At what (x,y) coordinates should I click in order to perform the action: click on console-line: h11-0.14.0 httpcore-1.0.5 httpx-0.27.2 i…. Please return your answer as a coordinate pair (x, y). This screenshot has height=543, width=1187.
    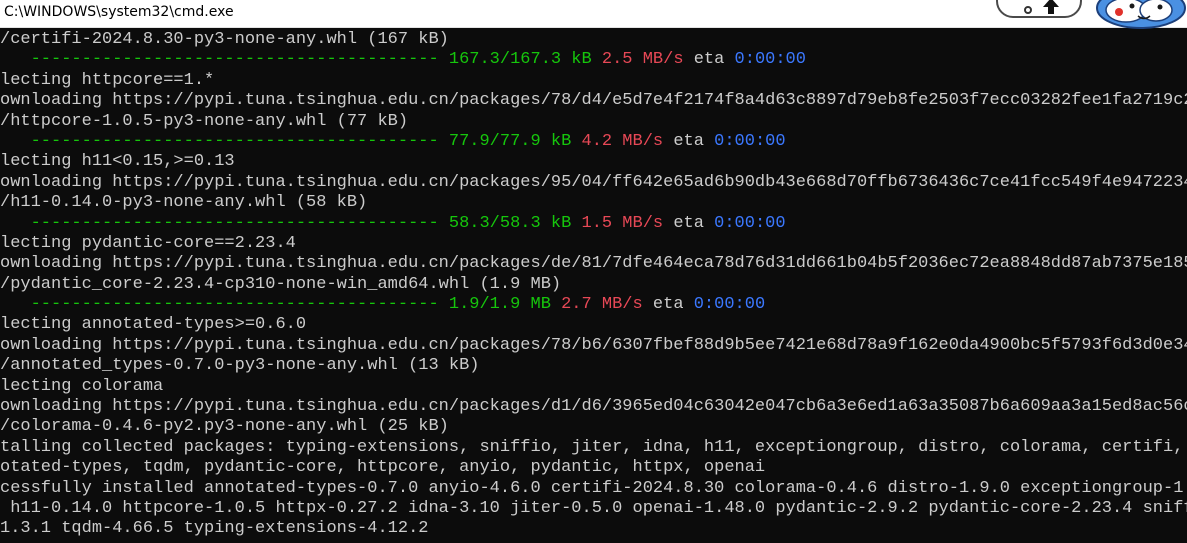
    Looking at the image, I should click on (593, 508).